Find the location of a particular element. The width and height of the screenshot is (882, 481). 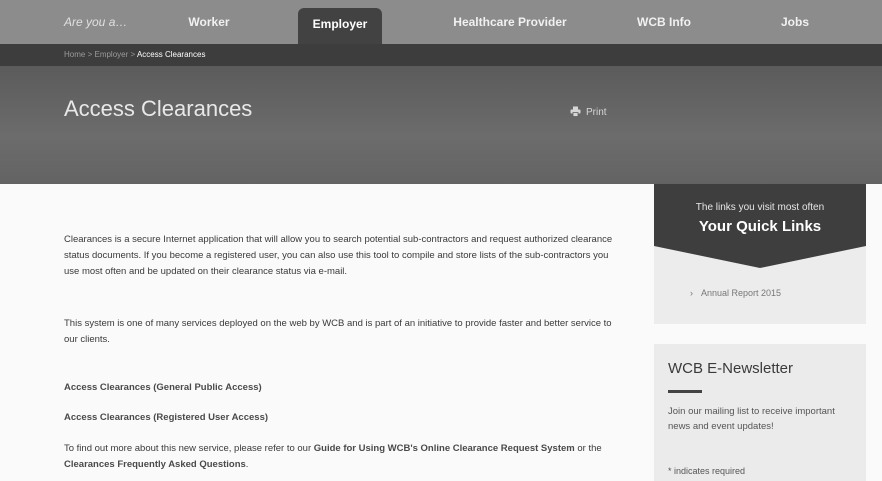

faq-link: Clearances Frequently Asked Questions is located at coordinates (155, 464).